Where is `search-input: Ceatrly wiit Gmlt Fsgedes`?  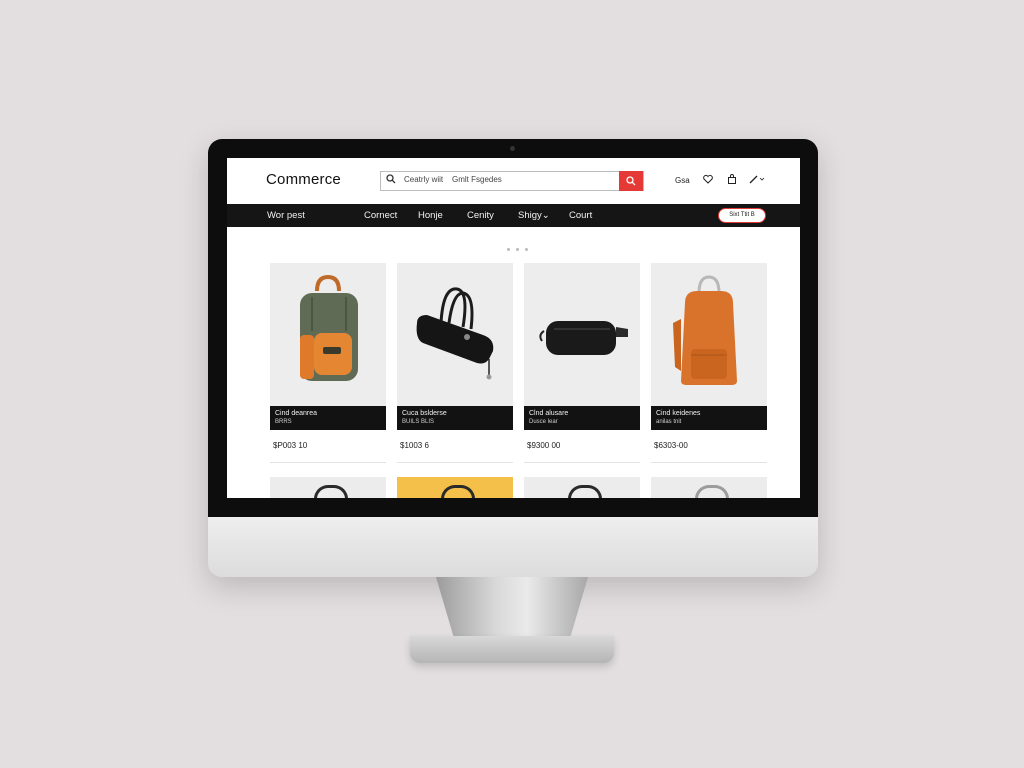
search-input: Ceatrly wiit Gmlt Fsgedes is located at coordinates (512, 181).